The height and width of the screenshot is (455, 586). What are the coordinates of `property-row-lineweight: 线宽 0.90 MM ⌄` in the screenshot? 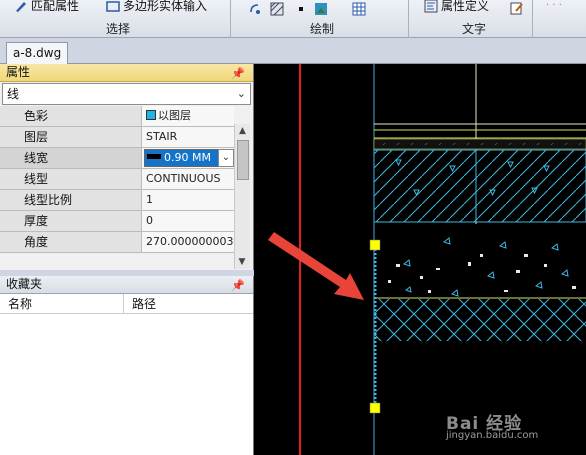 It's located at (117, 158).